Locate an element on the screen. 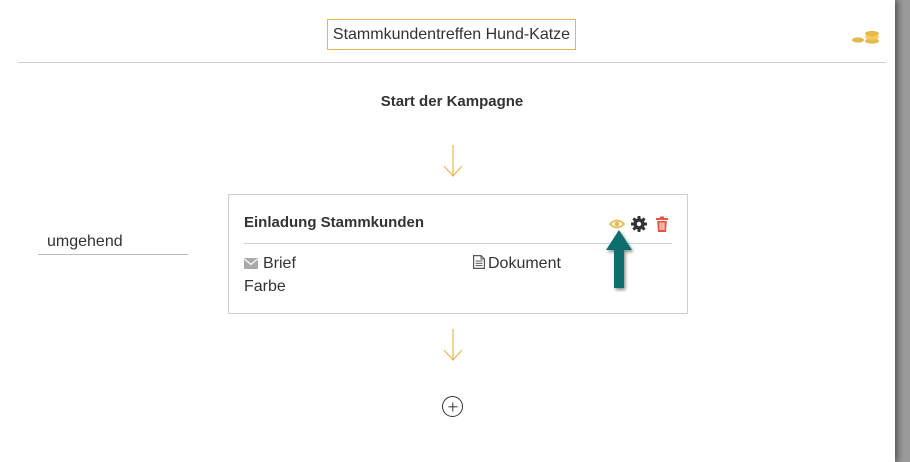  step-title: Einladung Stammkunden is located at coordinates (334, 222).